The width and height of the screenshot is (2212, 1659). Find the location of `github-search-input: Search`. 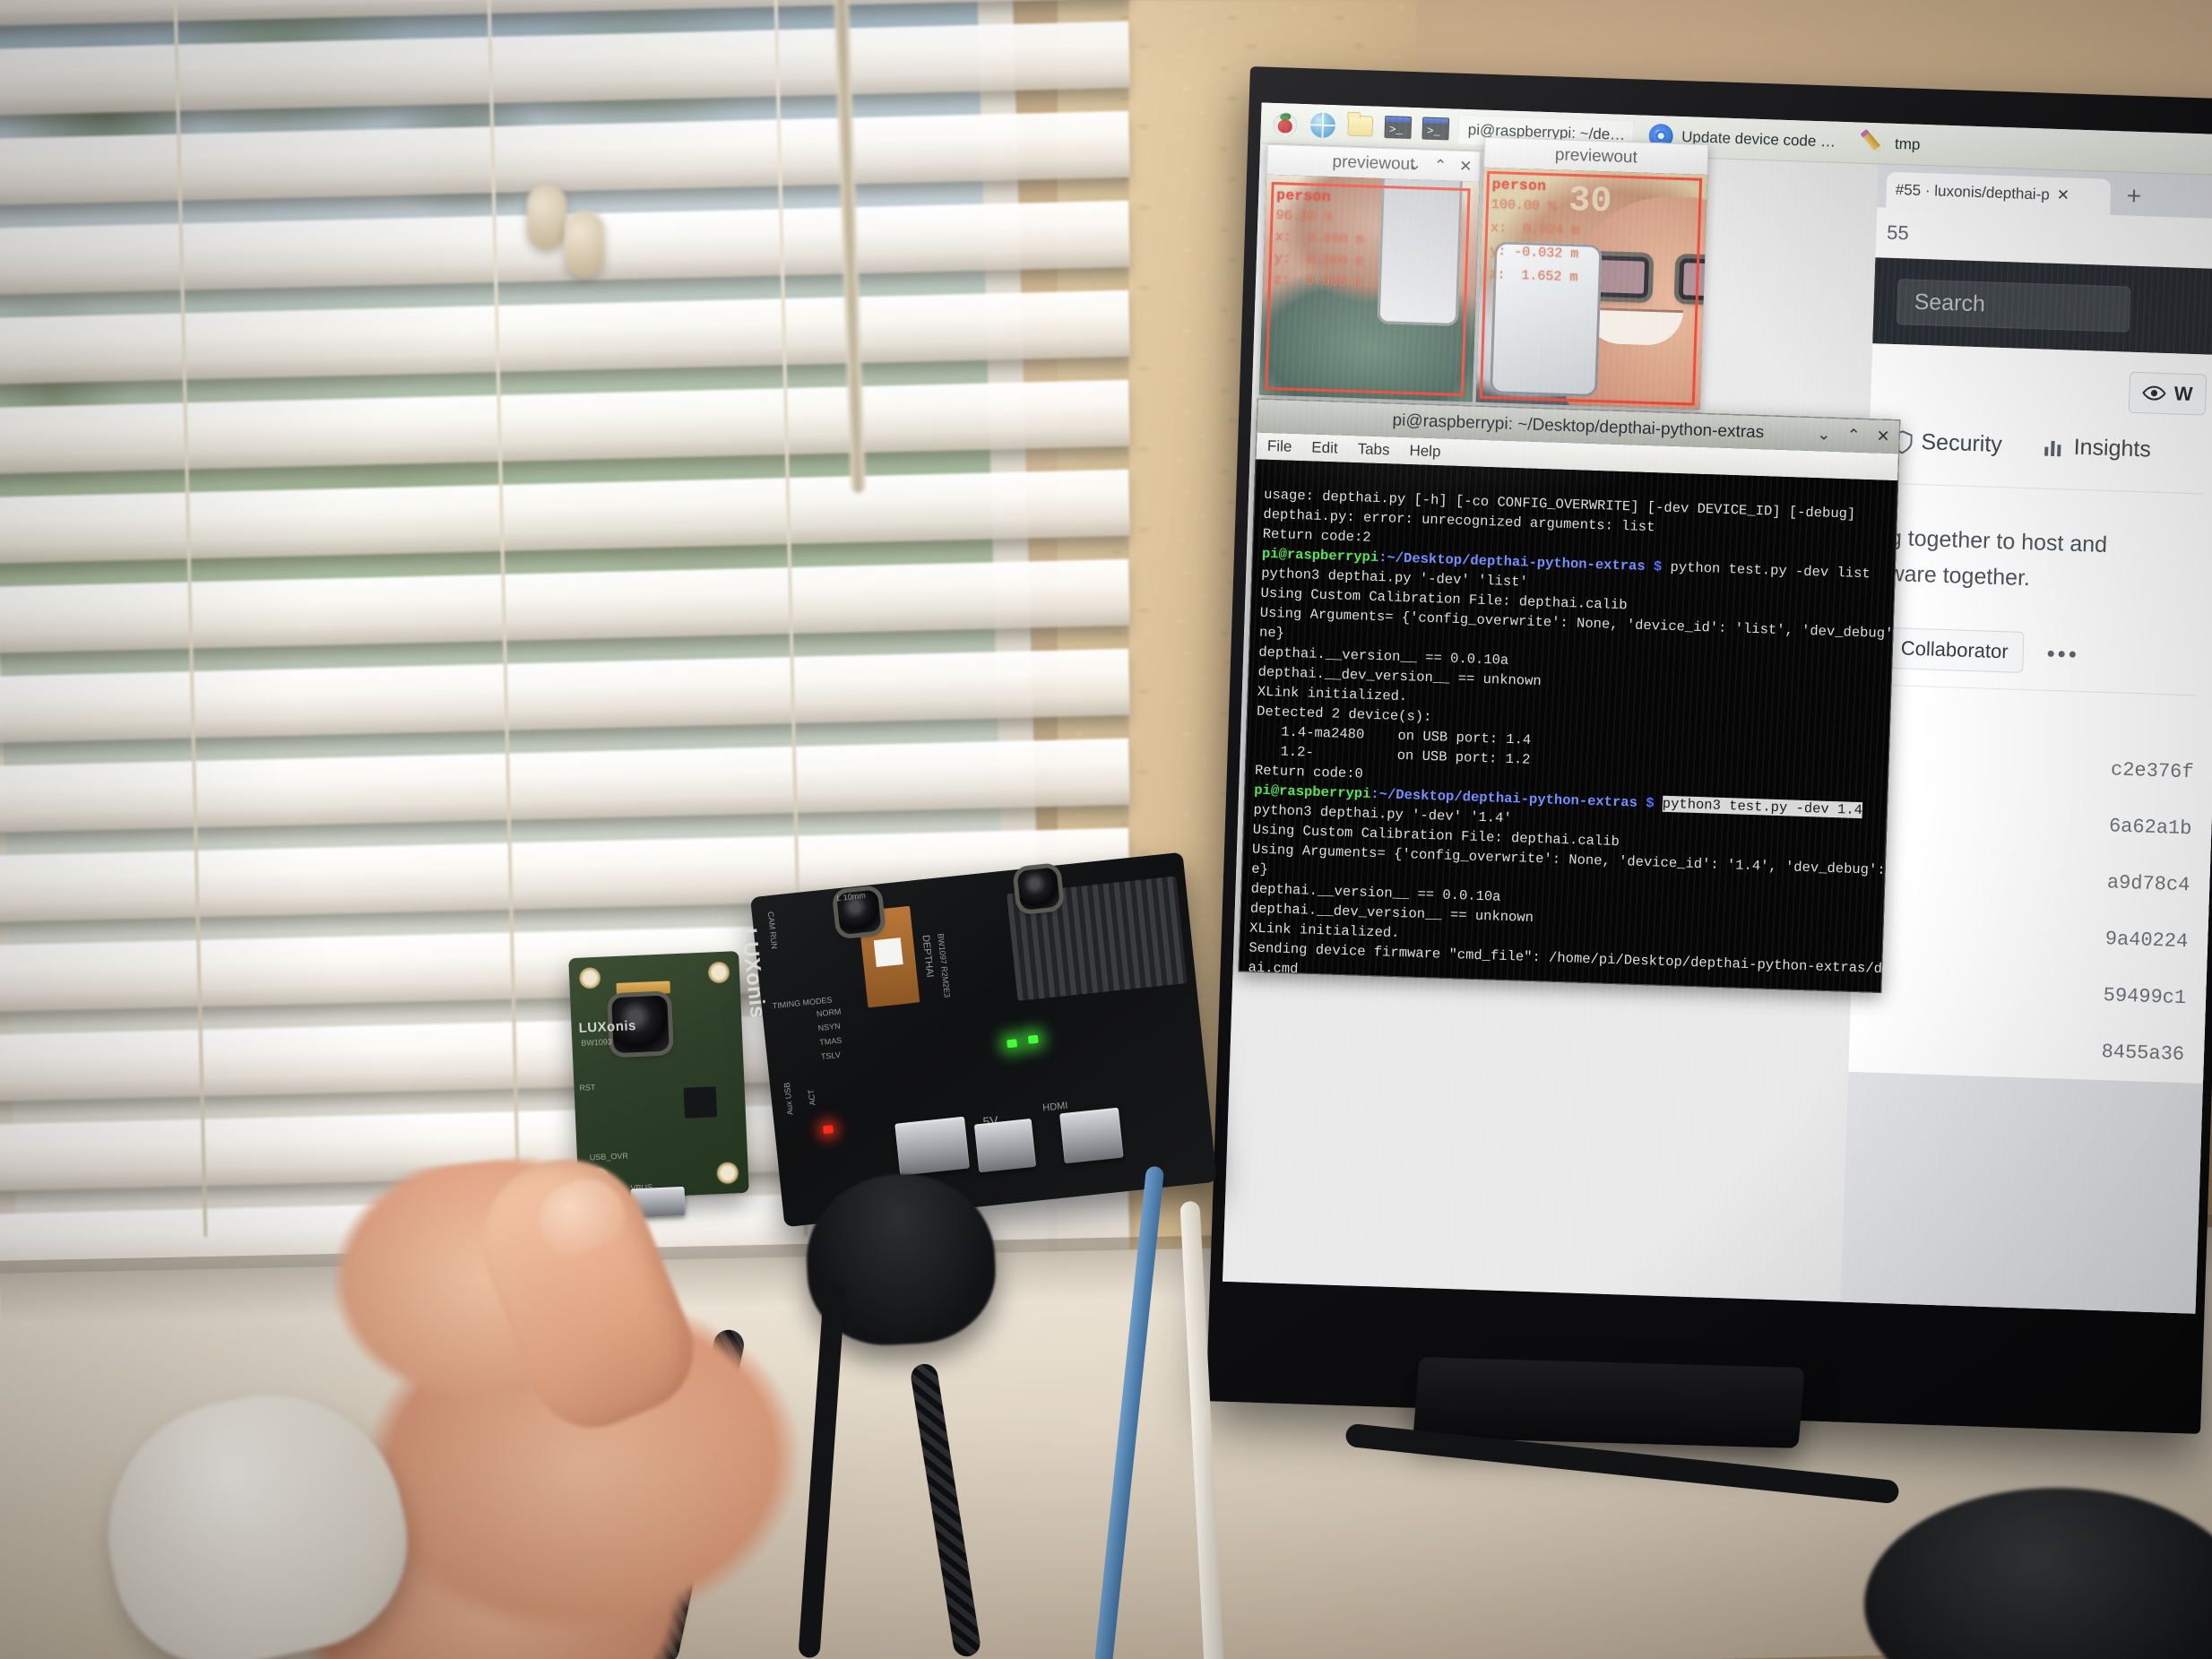

github-search-input: Search is located at coordinates (2013, 305).